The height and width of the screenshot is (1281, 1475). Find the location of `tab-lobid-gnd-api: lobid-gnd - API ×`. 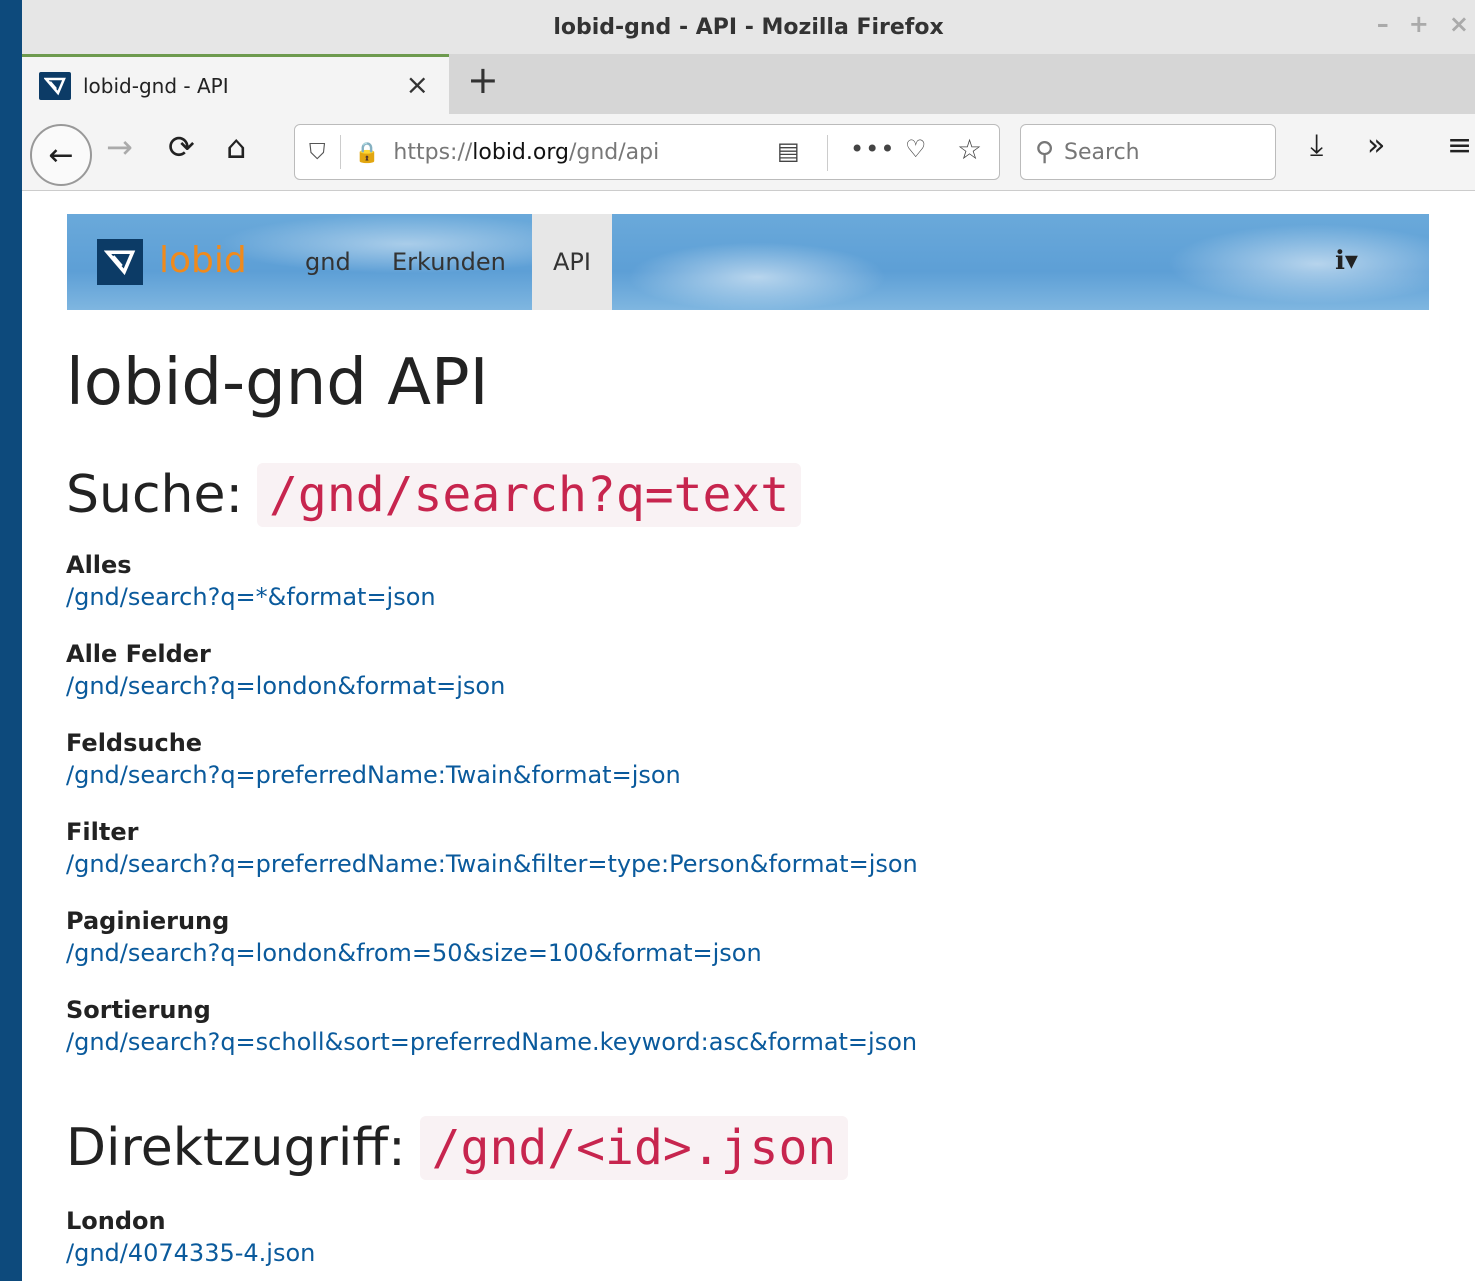

tab-lobid-gnd-api: lobid-gnd - API × is located at coordinates (235, 84).